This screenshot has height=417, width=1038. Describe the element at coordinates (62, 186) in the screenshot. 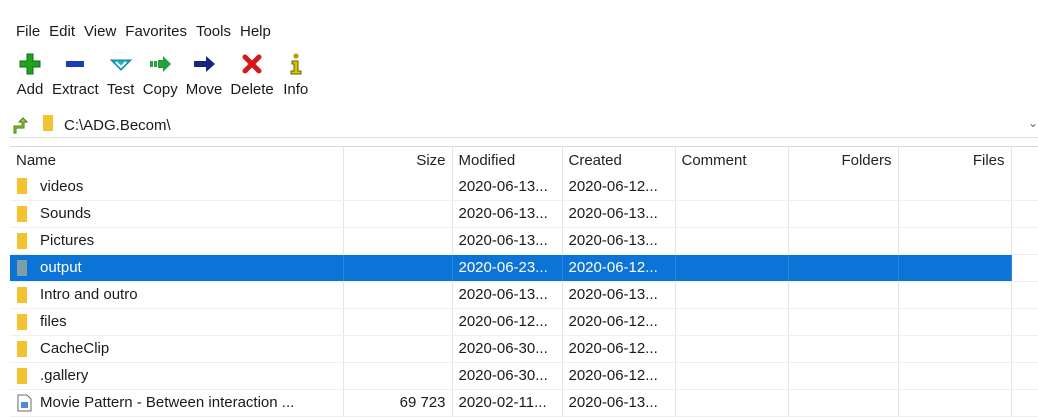

I see `row-name: videos` at that location.